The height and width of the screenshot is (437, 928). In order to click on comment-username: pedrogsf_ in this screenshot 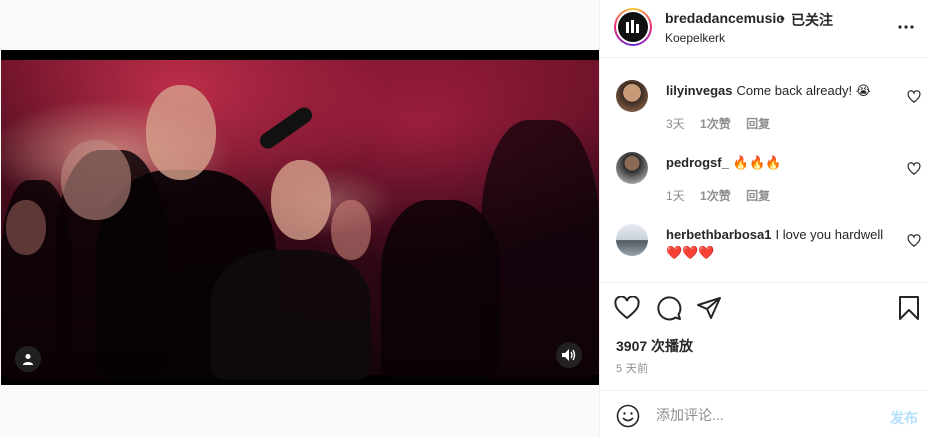, I will do `click(697, 162)`.